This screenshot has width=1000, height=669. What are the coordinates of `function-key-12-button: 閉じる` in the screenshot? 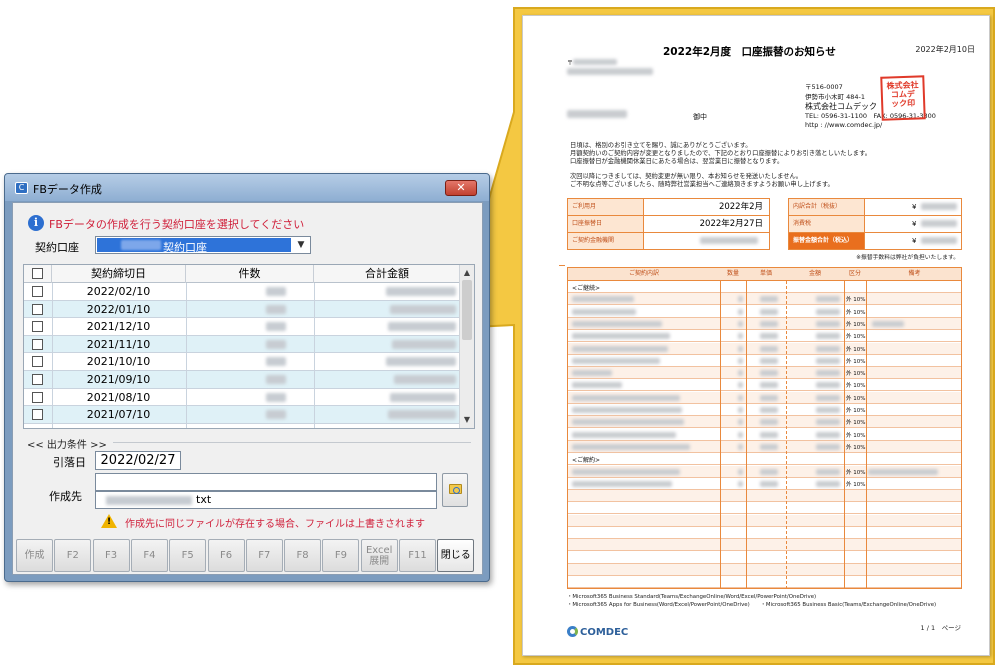 It's located at (456, 555).